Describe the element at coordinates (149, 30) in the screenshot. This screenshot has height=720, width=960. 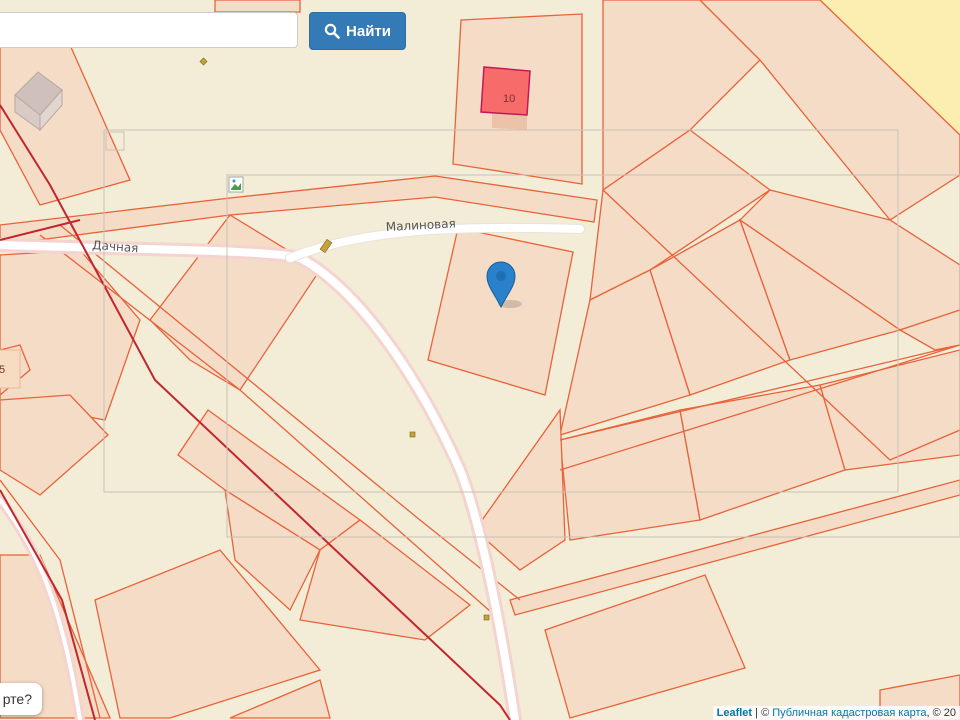
I see `search-input` at that location.